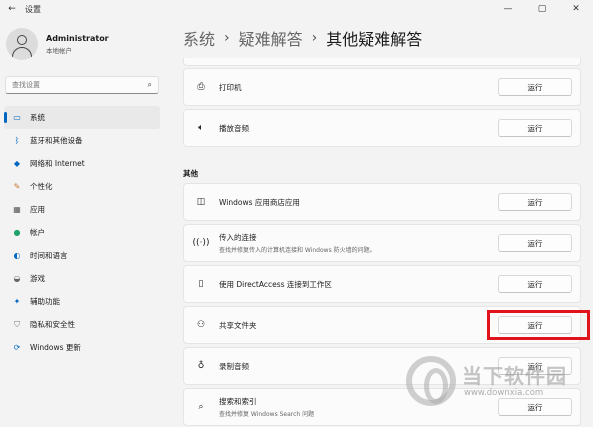 Image resolution: width=593 pixels, height=427 pixels. Describe the element at coordinates (201, 243) in the screenshot. I see `incoming-connection-icon: ((·))` at that location.